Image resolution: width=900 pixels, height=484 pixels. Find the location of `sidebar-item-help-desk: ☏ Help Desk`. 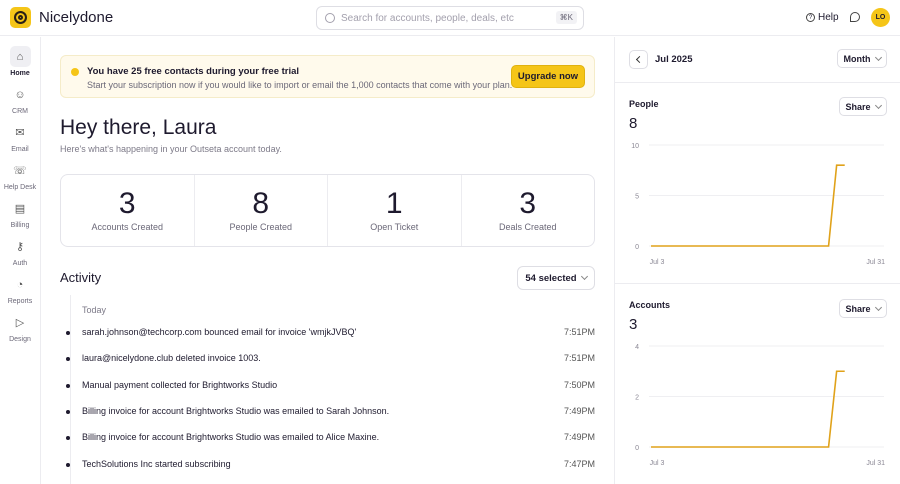

sidebar-item-help-desk: ☏ Help Desk is located at coordinates (20, 175).